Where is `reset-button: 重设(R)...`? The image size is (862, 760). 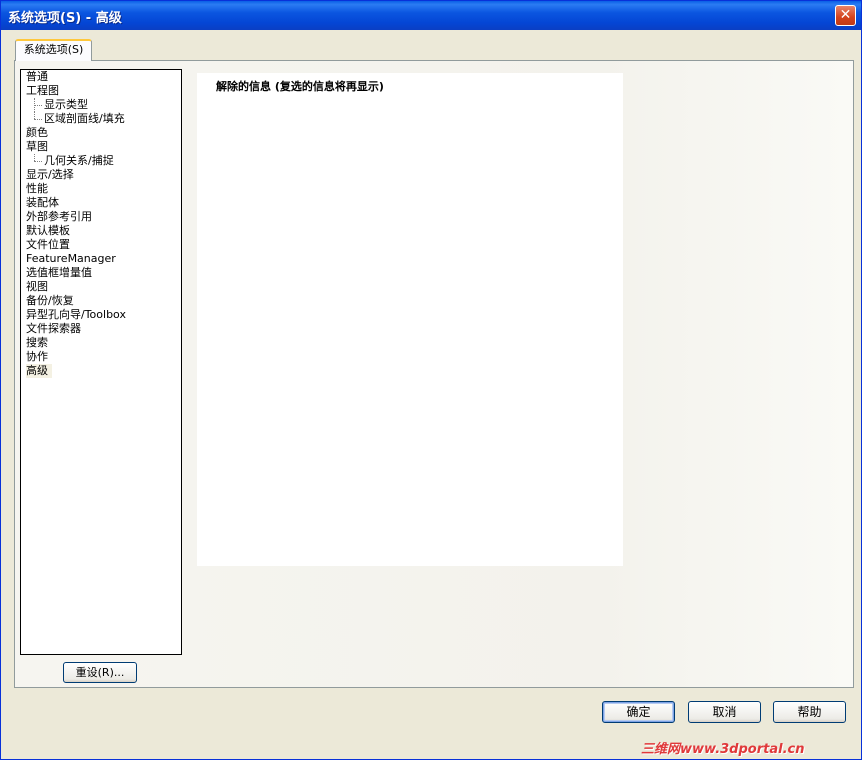 reset-button: 重设(R)... is located at coordinates (100, 672).